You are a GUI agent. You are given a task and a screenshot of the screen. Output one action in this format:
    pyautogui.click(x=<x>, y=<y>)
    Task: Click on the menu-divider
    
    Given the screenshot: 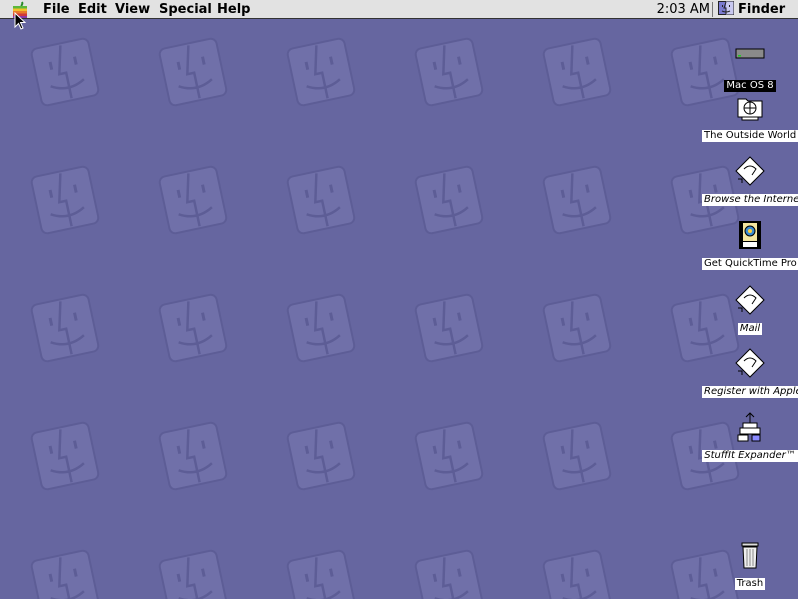 What is the action you would take?
    pyautogui.click(x=712, y=9)
    